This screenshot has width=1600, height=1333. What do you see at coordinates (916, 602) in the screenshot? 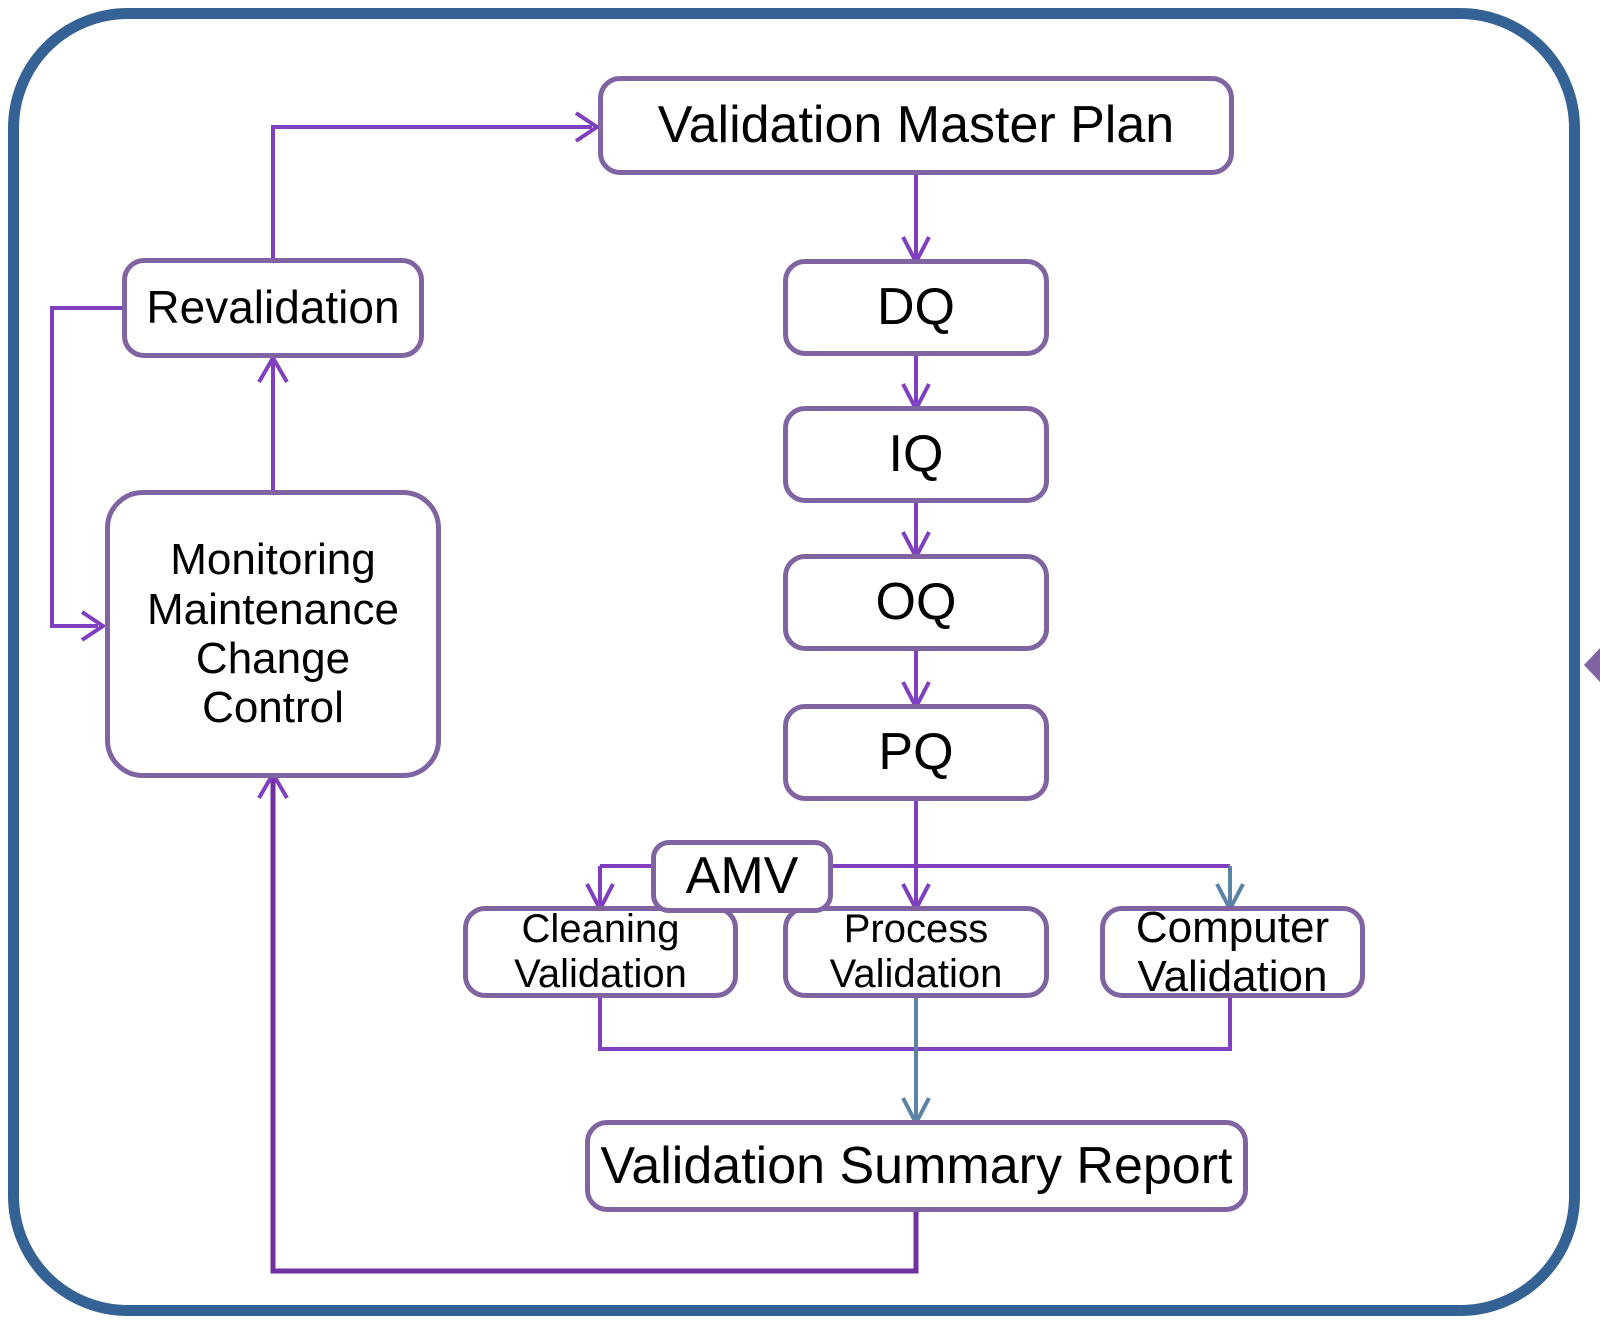
I see `node-oq: OQ` at bounding box center [916, 602].